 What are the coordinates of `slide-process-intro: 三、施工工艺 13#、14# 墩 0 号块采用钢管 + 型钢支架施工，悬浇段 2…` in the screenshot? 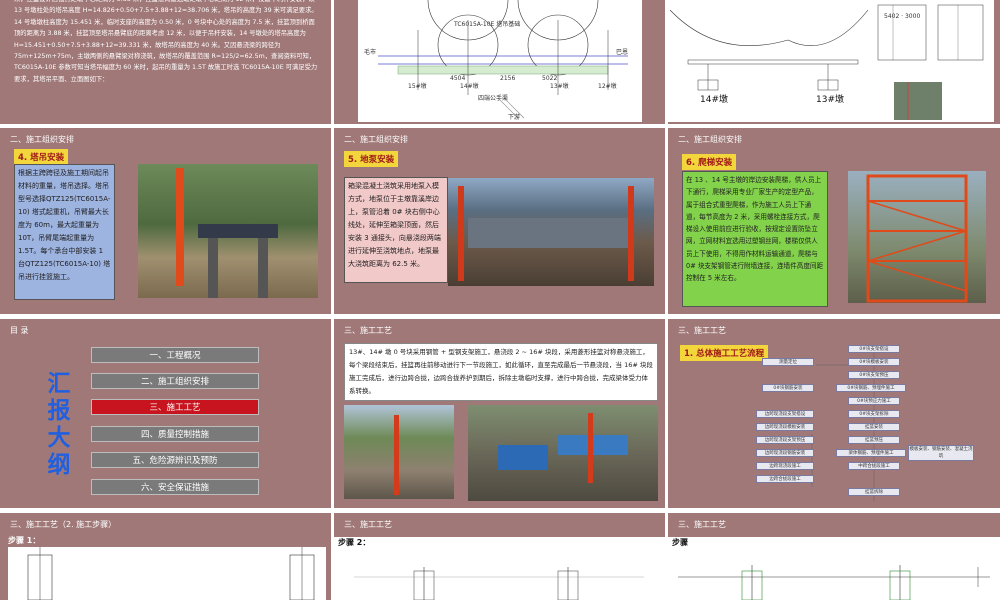 It's located at (499, 413).